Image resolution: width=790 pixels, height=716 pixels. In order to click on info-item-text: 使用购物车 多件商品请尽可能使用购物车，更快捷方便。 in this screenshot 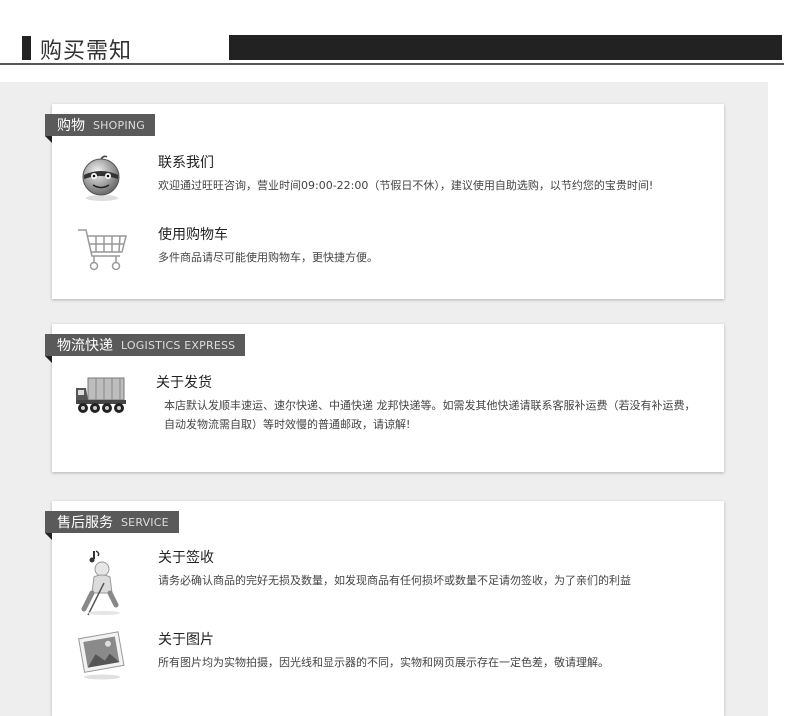, I will do `click(431, 246)`.